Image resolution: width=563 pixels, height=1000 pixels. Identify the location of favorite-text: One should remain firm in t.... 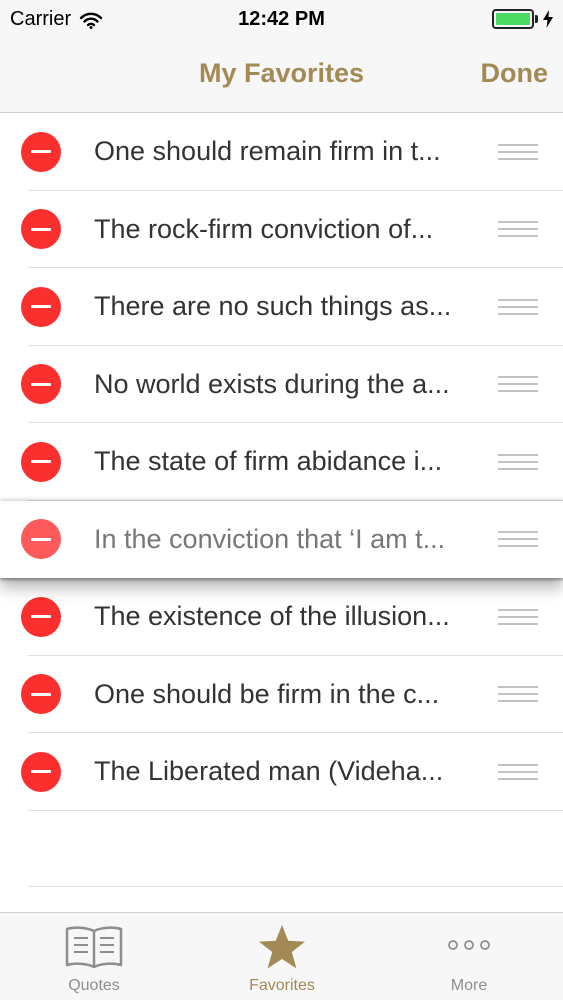
(267, 151).